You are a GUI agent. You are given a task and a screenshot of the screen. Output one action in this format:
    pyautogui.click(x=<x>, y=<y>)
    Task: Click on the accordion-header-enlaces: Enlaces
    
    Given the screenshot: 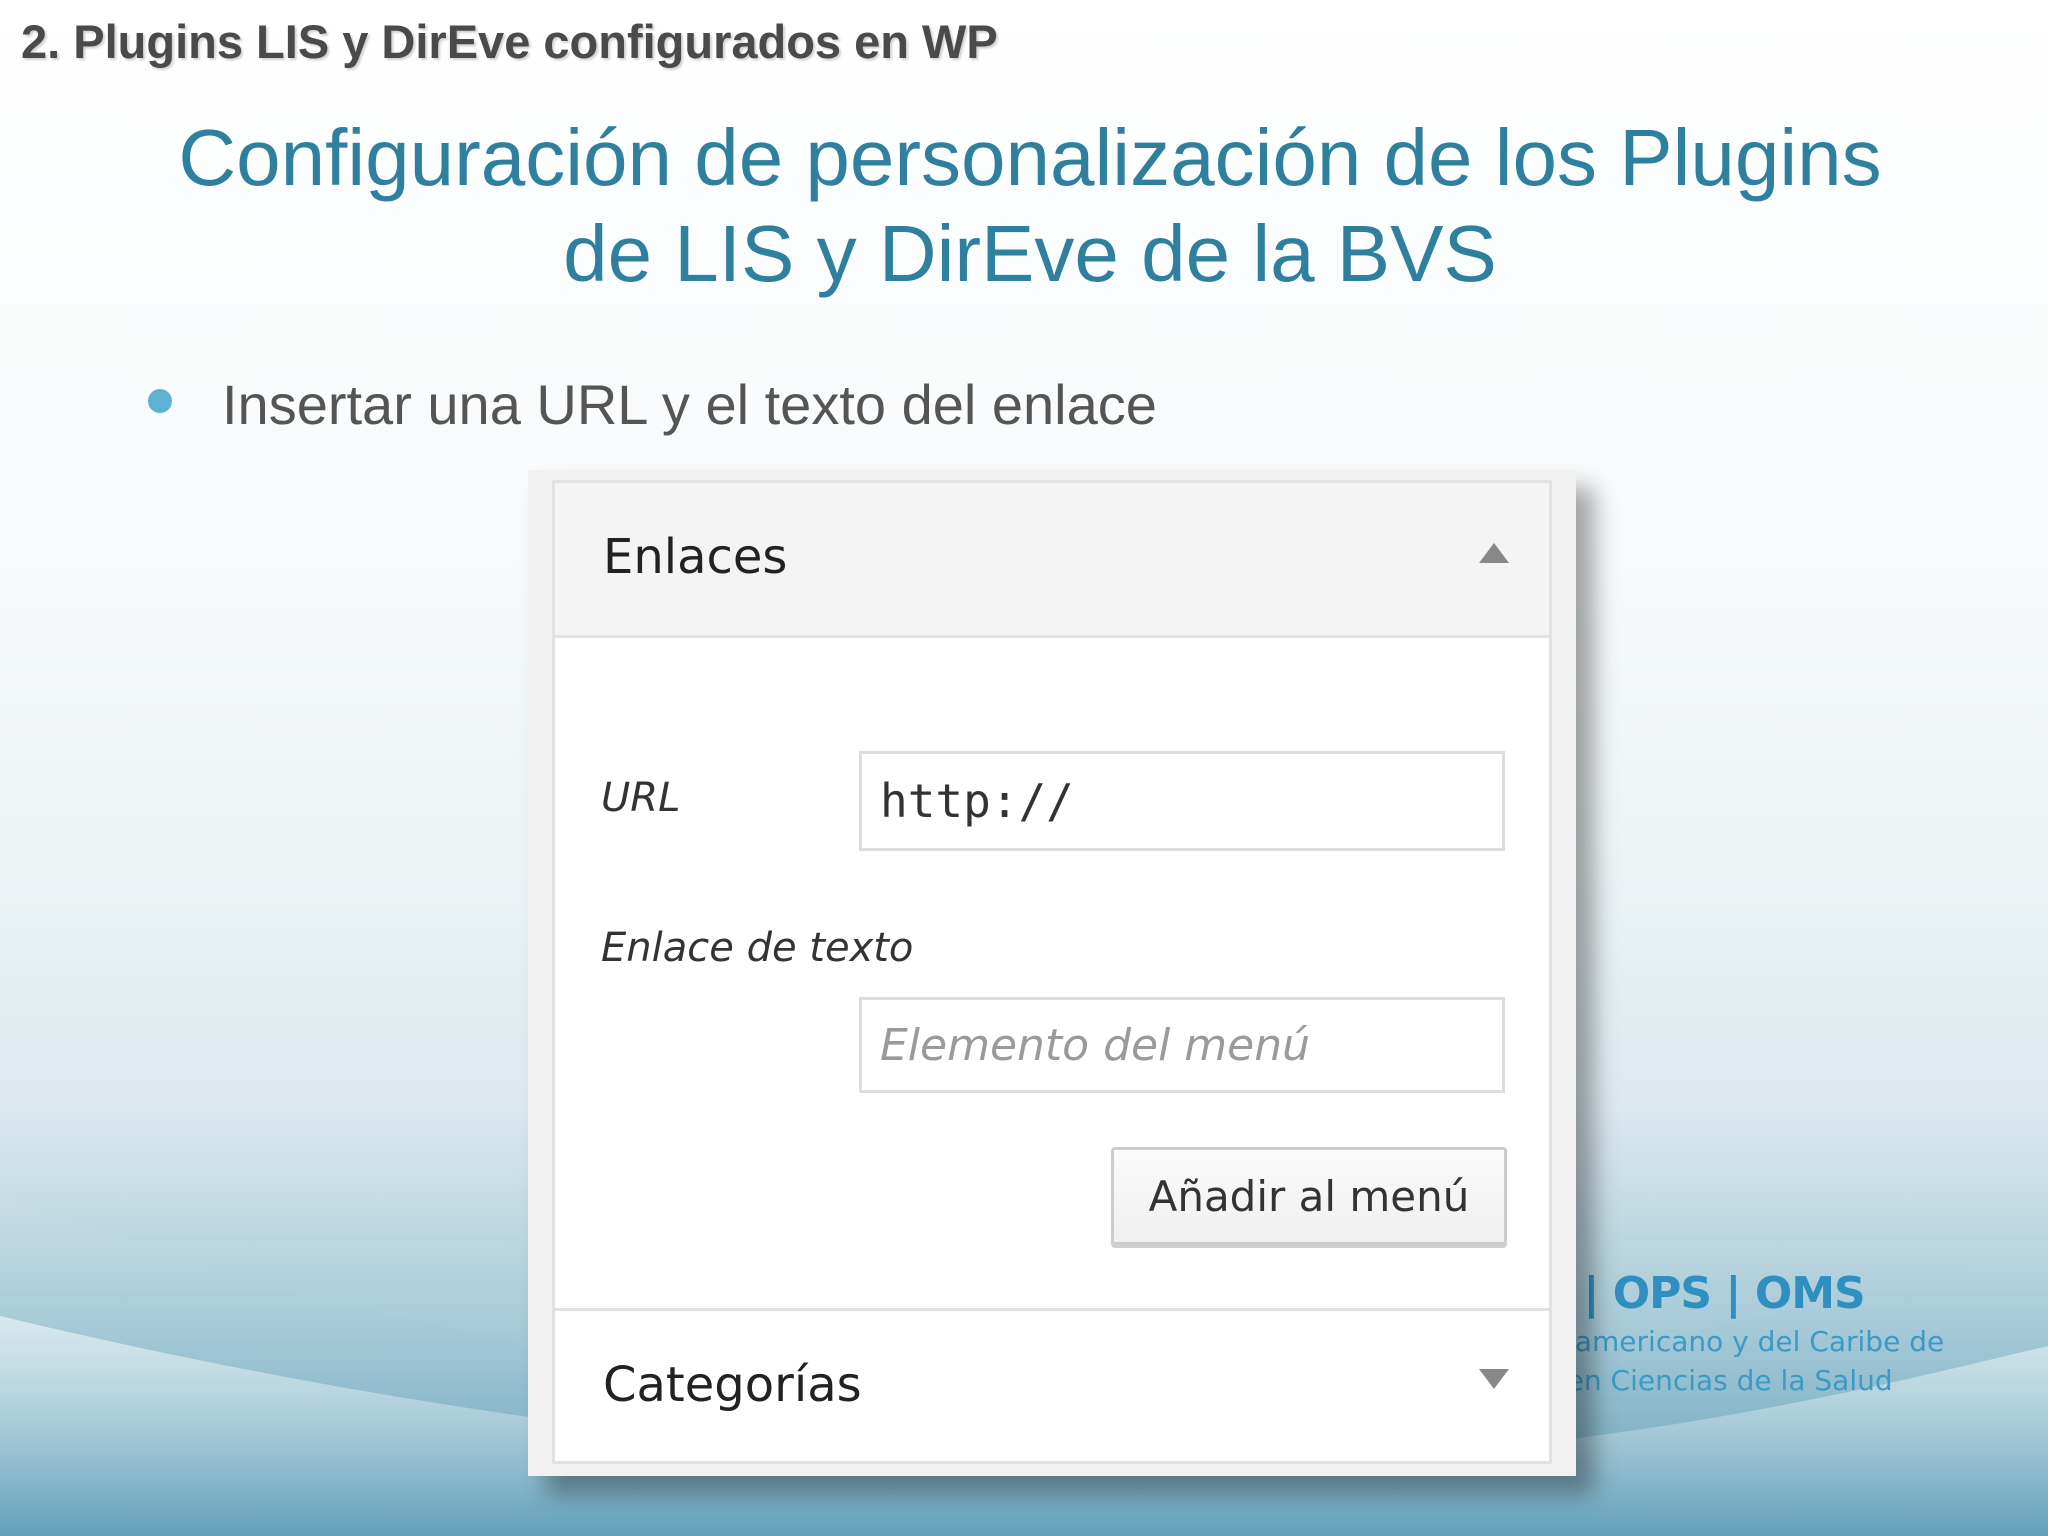 What is the action you would take?
    pyautogui.click(x=1052, y=560)
    